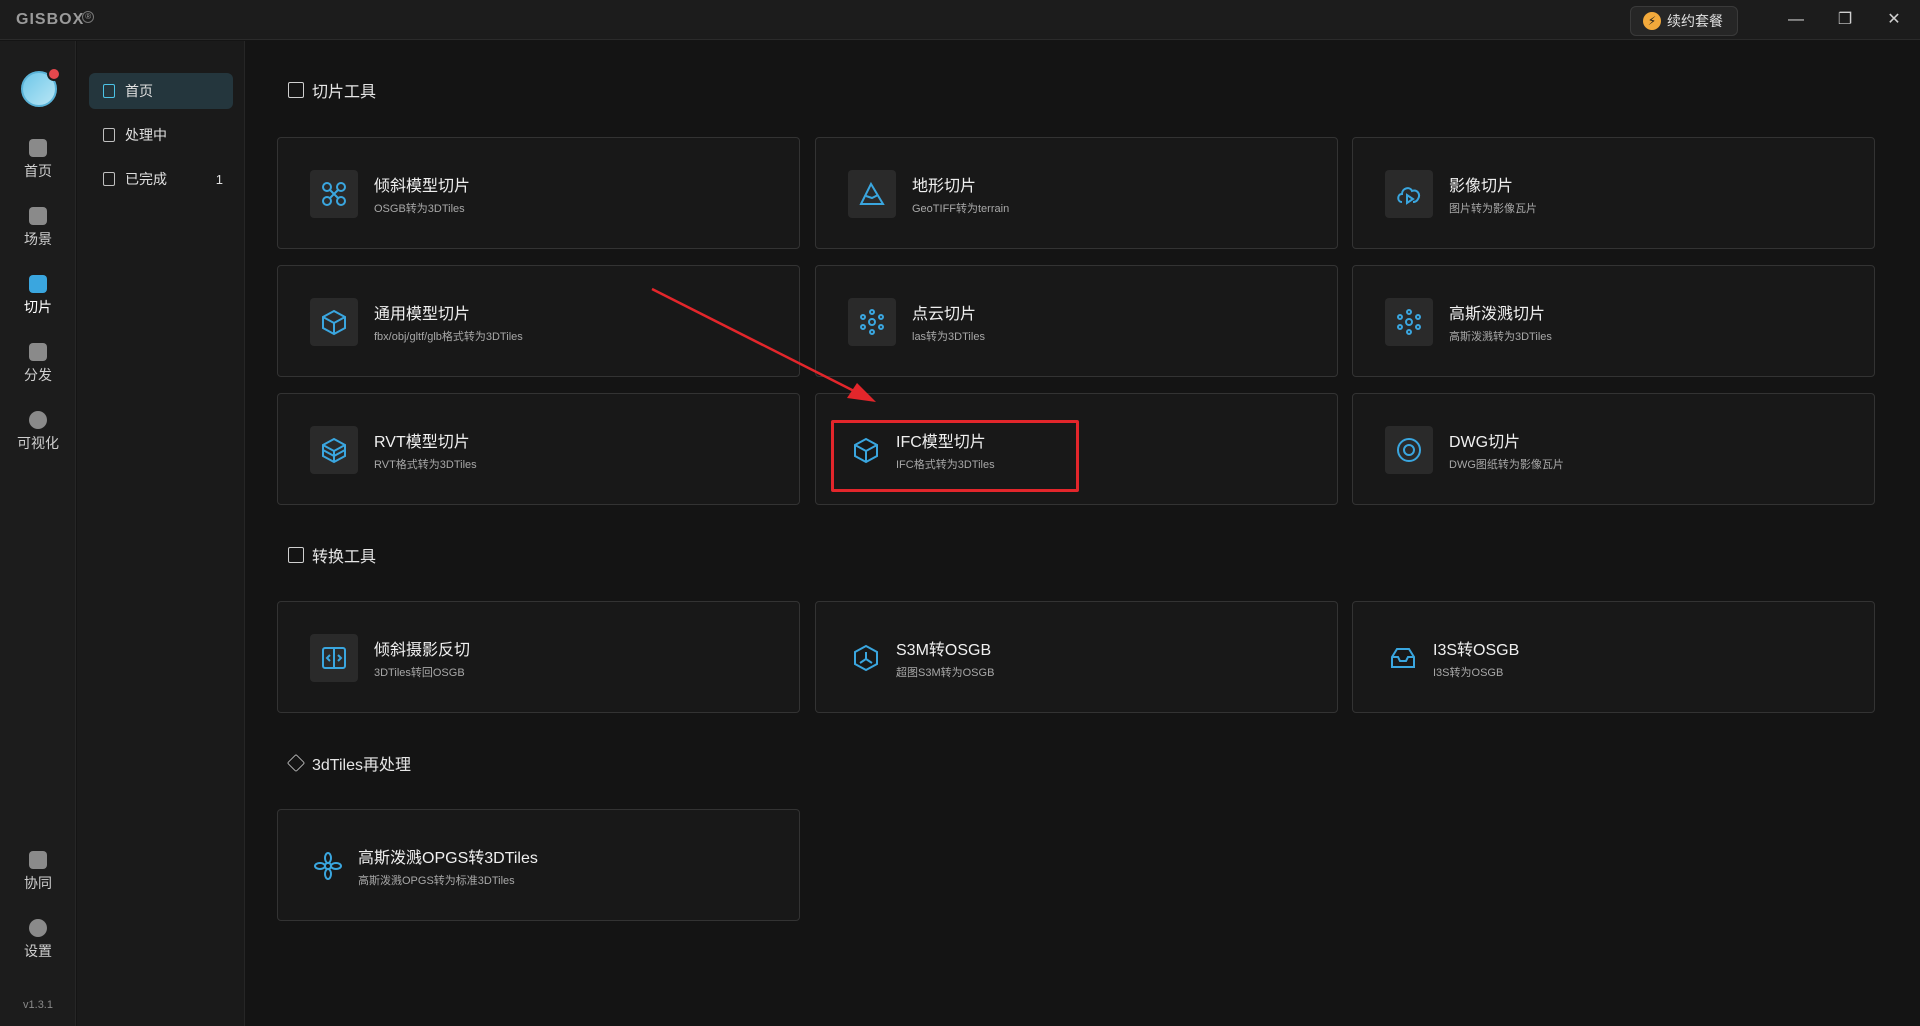 This screenshot has width=1920, height=1026. What do you see at coordinates (538, 321) in the screenshot?
I see `card-general-model: 通用模型切片 fbx/obj/gltf/glb格式转为3DTiles` at bounding box center [538, 321].